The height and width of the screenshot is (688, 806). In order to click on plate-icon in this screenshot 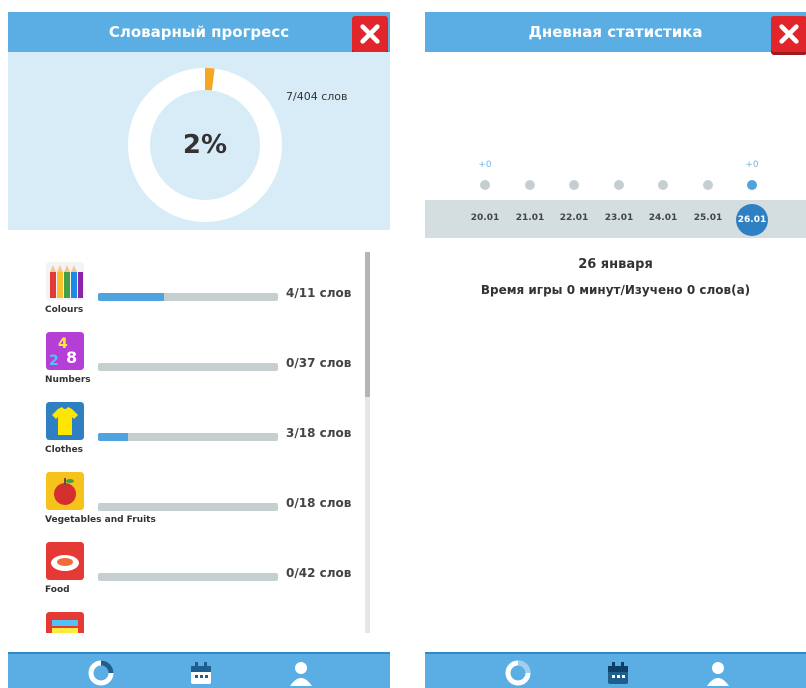, I will do `click(65, 561)`.